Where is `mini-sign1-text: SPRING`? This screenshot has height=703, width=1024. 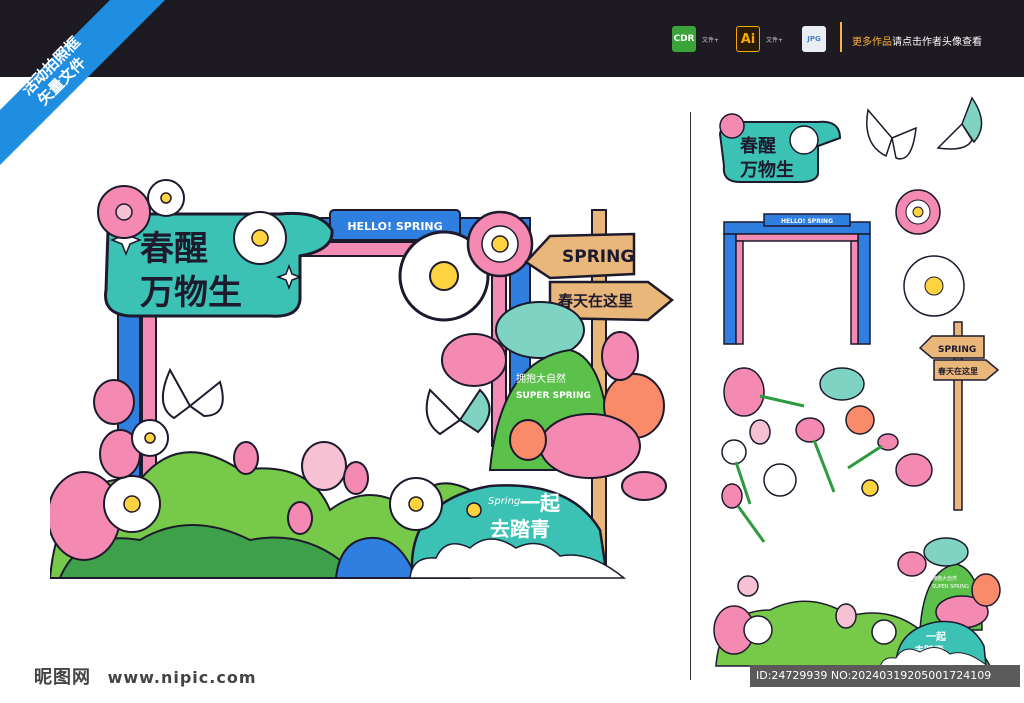
mini-sign1-text: SPRING is located at coordinates (957, 350).